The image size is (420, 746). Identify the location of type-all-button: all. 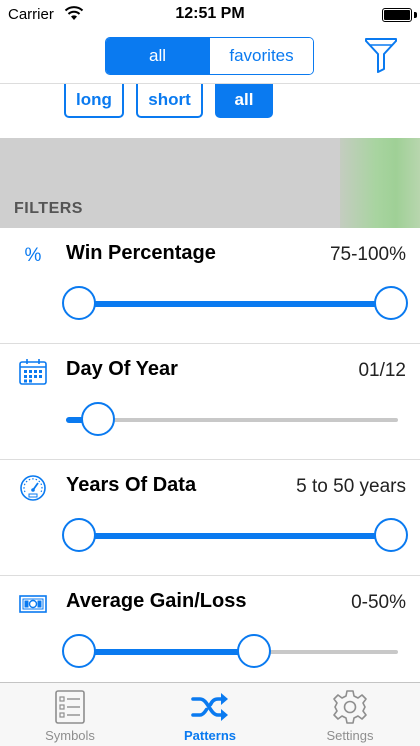
(244, 101).